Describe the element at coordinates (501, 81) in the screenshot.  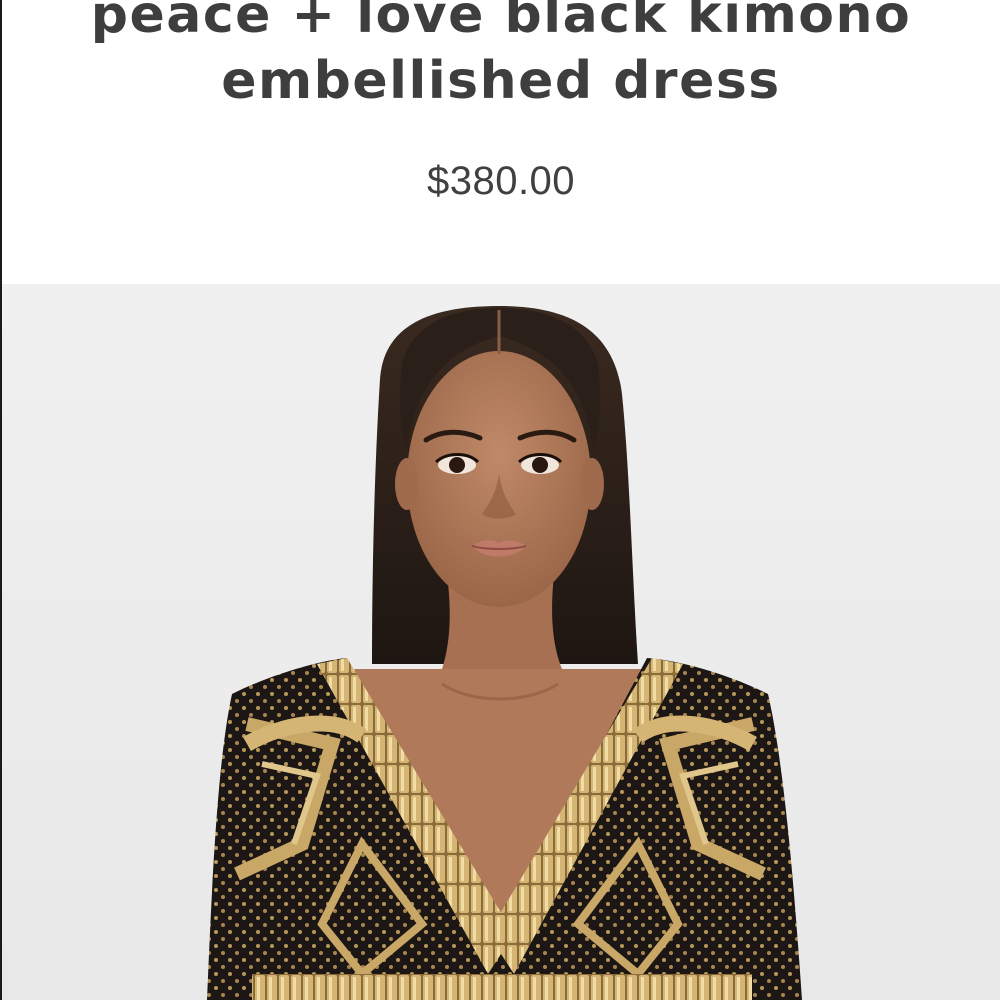
I see `product-title-line-2: embellished dress` at that location.